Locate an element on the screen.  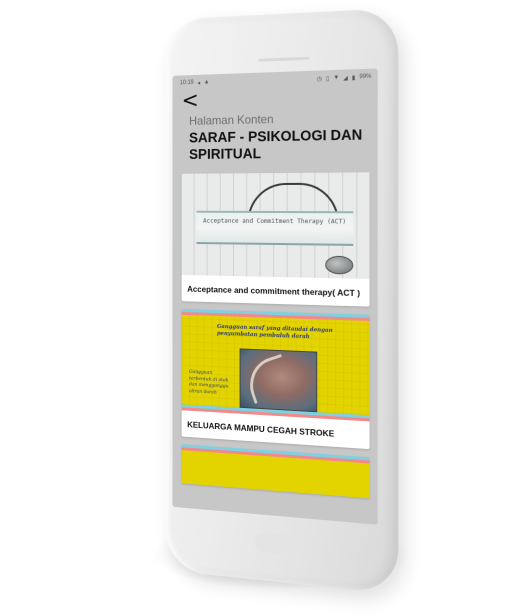
signal-icon: ▲ is located at coordinates (206, 82).